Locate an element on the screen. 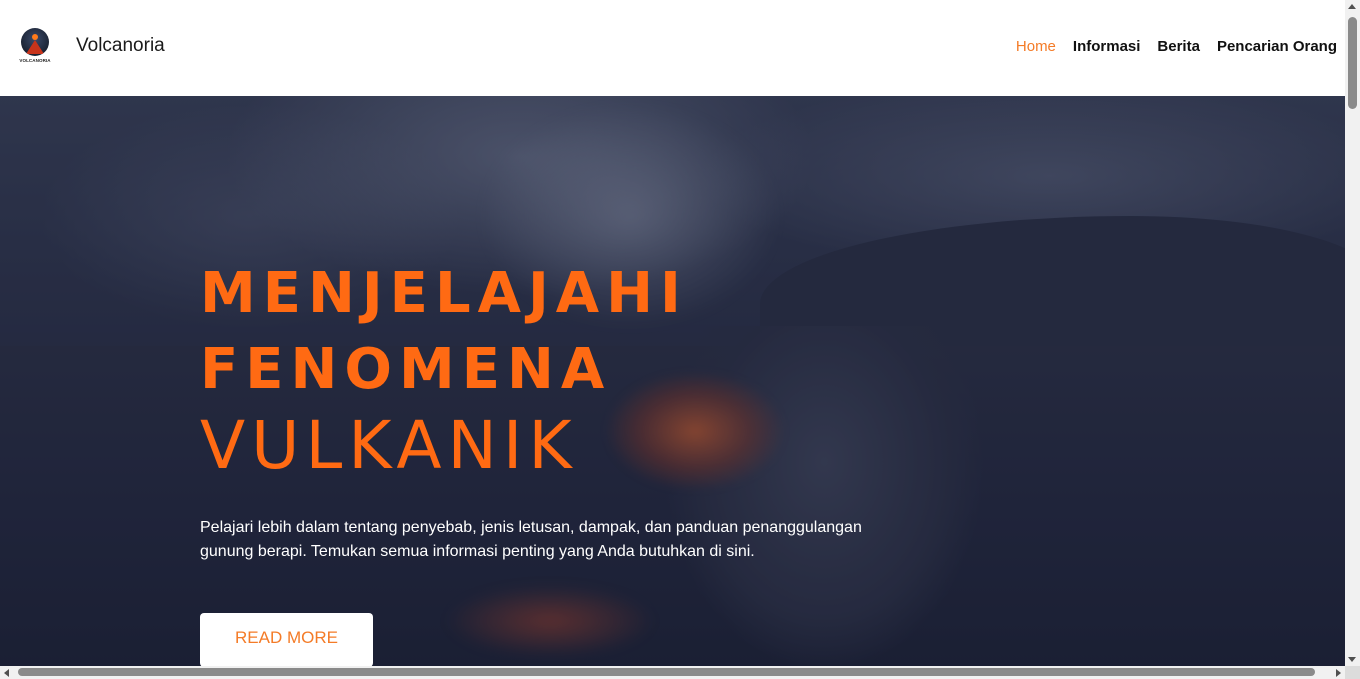 Image resolution: width=1360 pixels, height=679 pixels. scroll-up-arrow-icon is located at coordinates (1352, 6).